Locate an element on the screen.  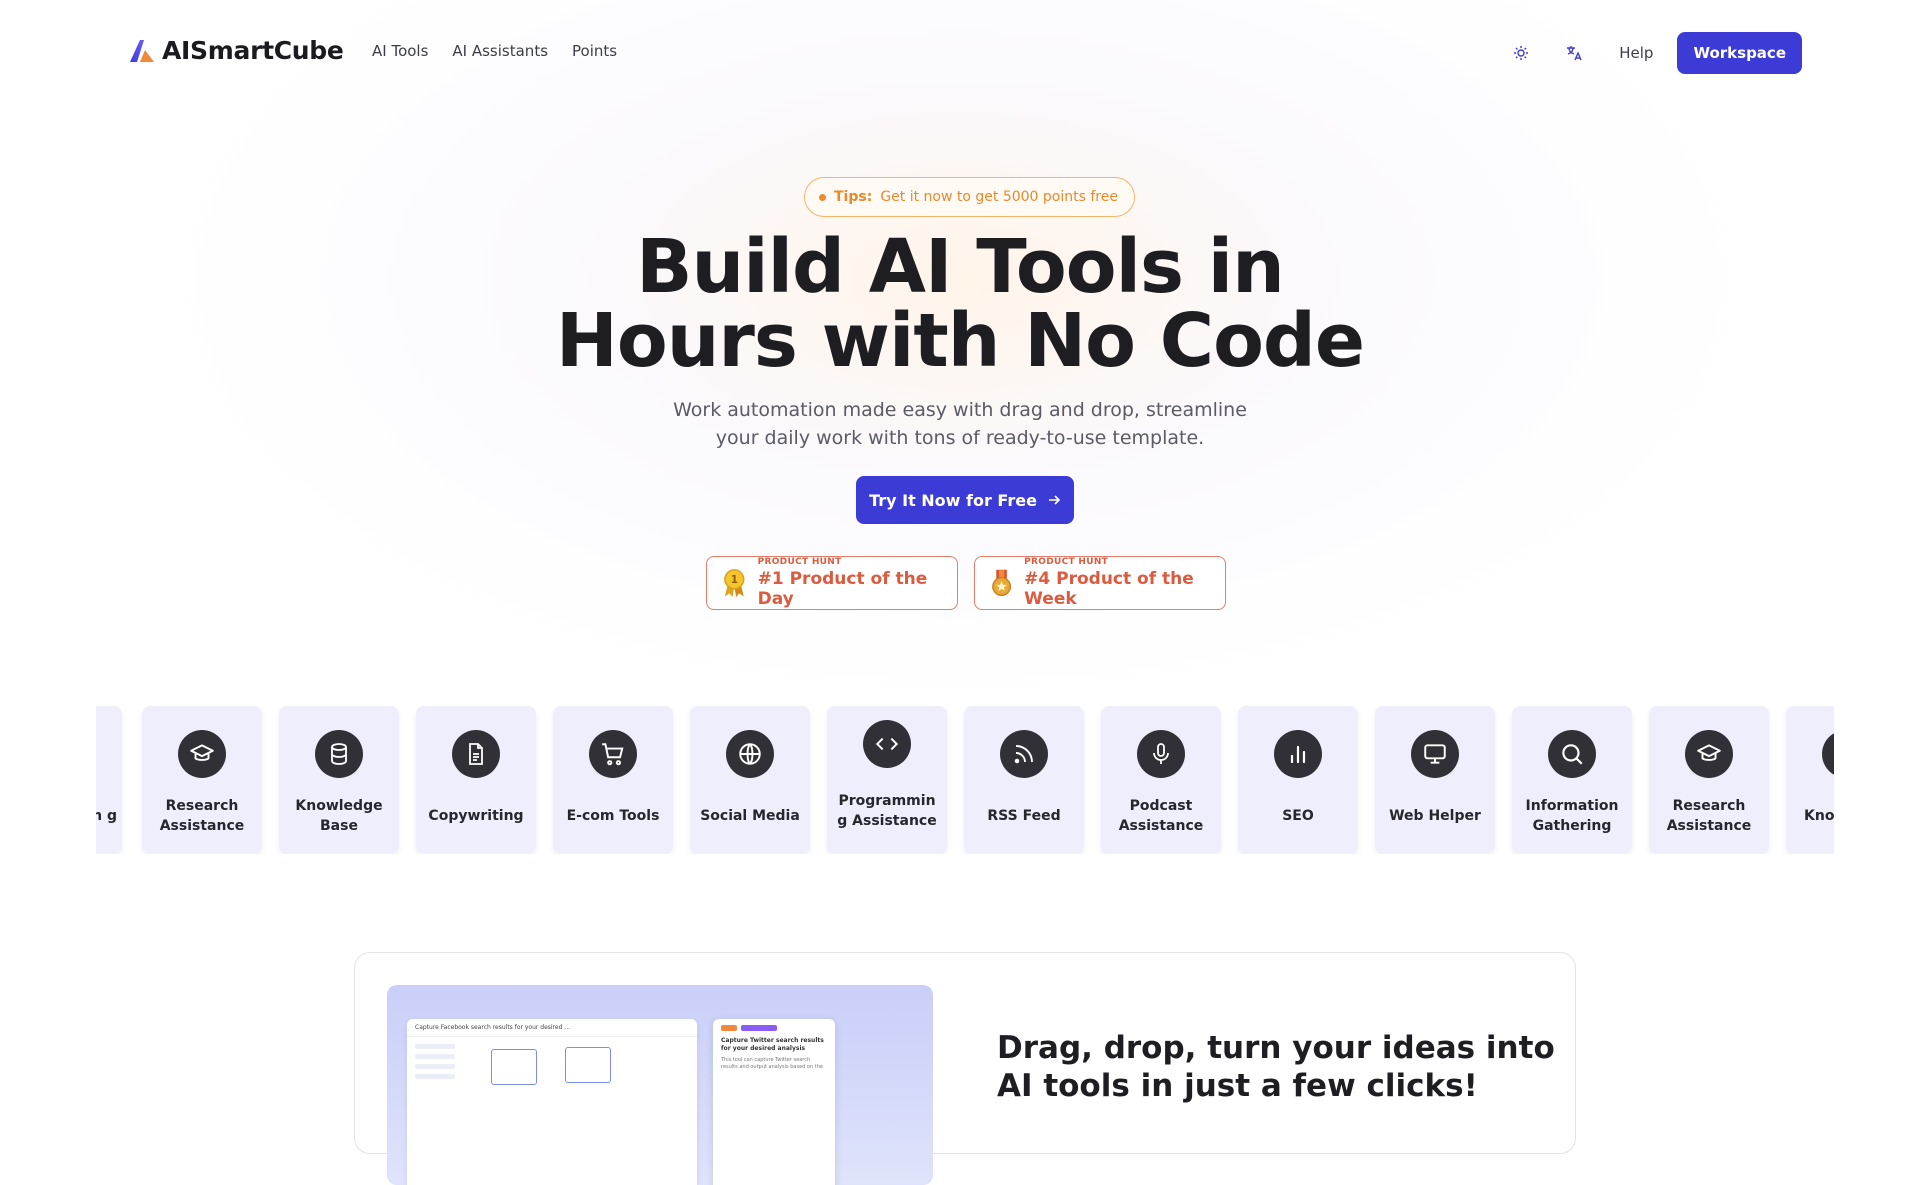
rss-icon is located at coordinates (1024, 754).